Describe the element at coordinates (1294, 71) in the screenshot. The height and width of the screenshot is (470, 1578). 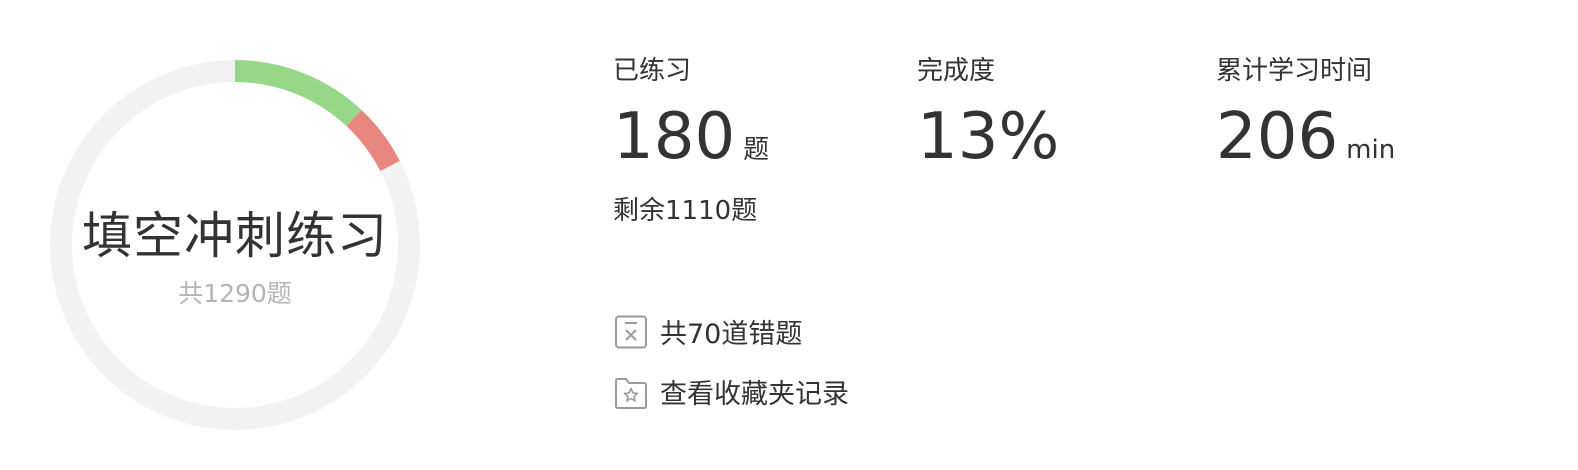
I see `stat-study-time-label: 累计学习时间` at that location.